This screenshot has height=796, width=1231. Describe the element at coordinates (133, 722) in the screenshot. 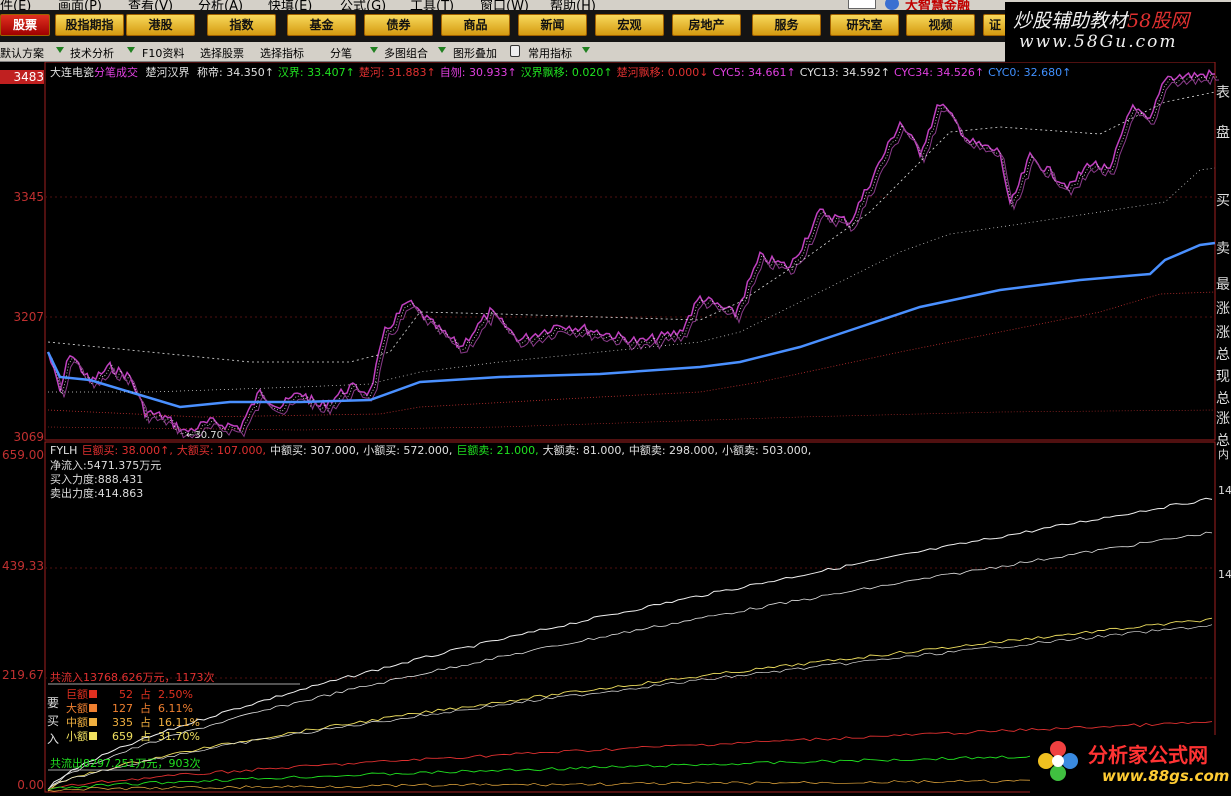

I see `breakdown-row: 中额 335 占 16.11%` at that location.